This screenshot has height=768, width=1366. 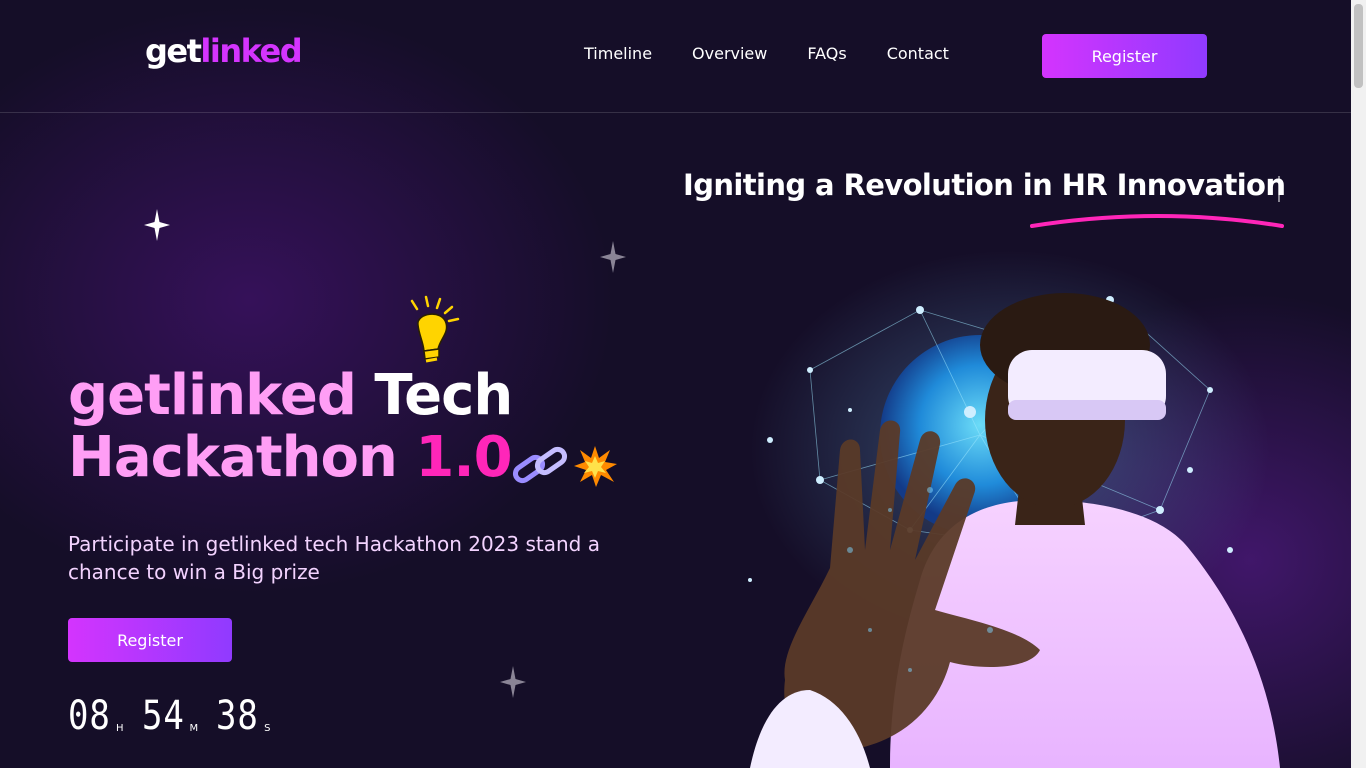 I want to click on countdown-minutes: 54 M, so click(x=170, y=716).